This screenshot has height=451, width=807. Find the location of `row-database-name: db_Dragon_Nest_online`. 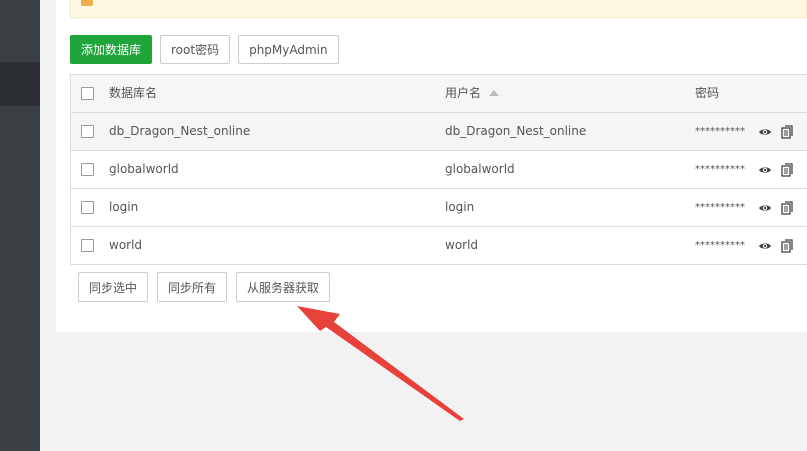

row-database-name: db_Dragon_Nest_online is located at coordinates (180, 131).